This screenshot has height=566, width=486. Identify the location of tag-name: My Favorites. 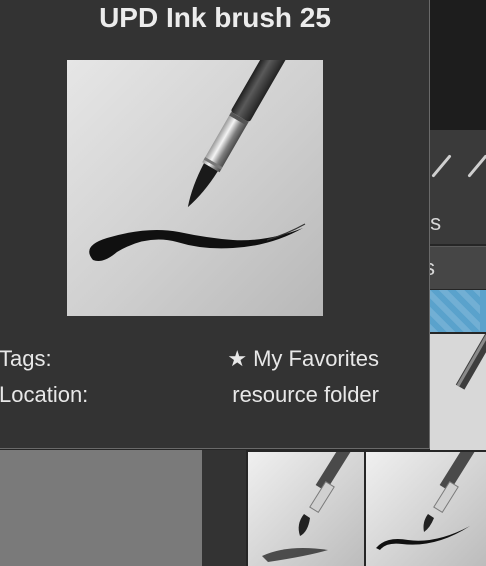
(316, 358).